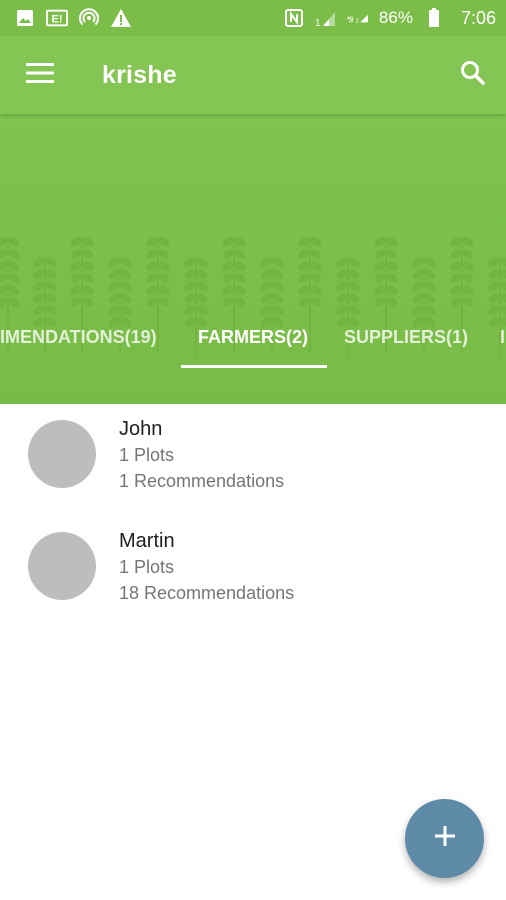 The height and width of the screenshot is (900, 506). I want to click on signal-2-icon: 4G 2, so click(358, 18).